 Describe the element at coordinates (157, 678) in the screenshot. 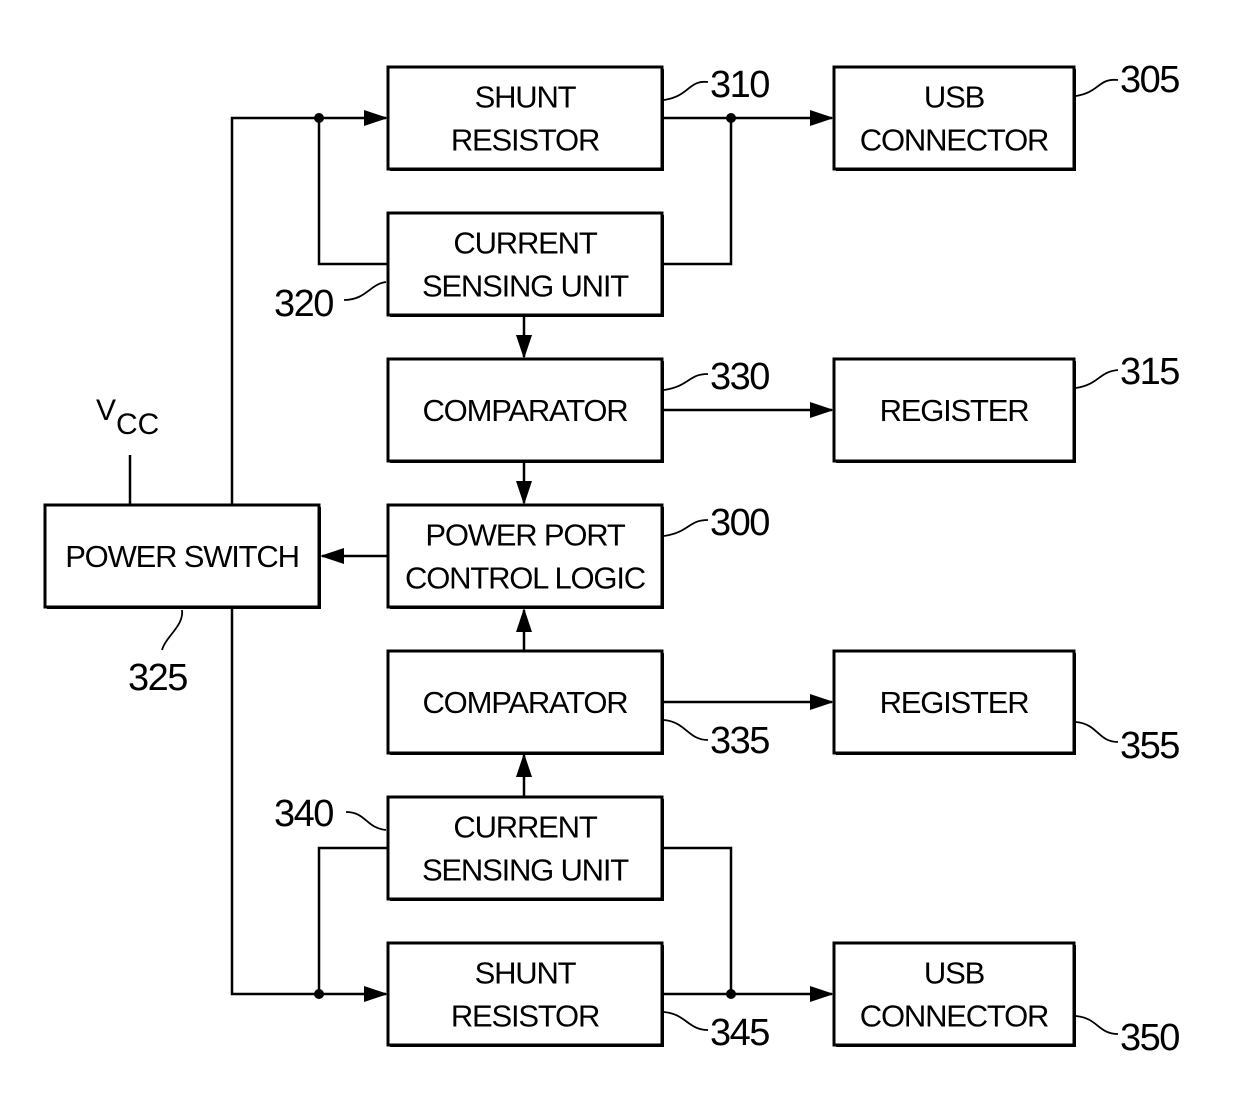

I see `ref-325: 325` at that location.